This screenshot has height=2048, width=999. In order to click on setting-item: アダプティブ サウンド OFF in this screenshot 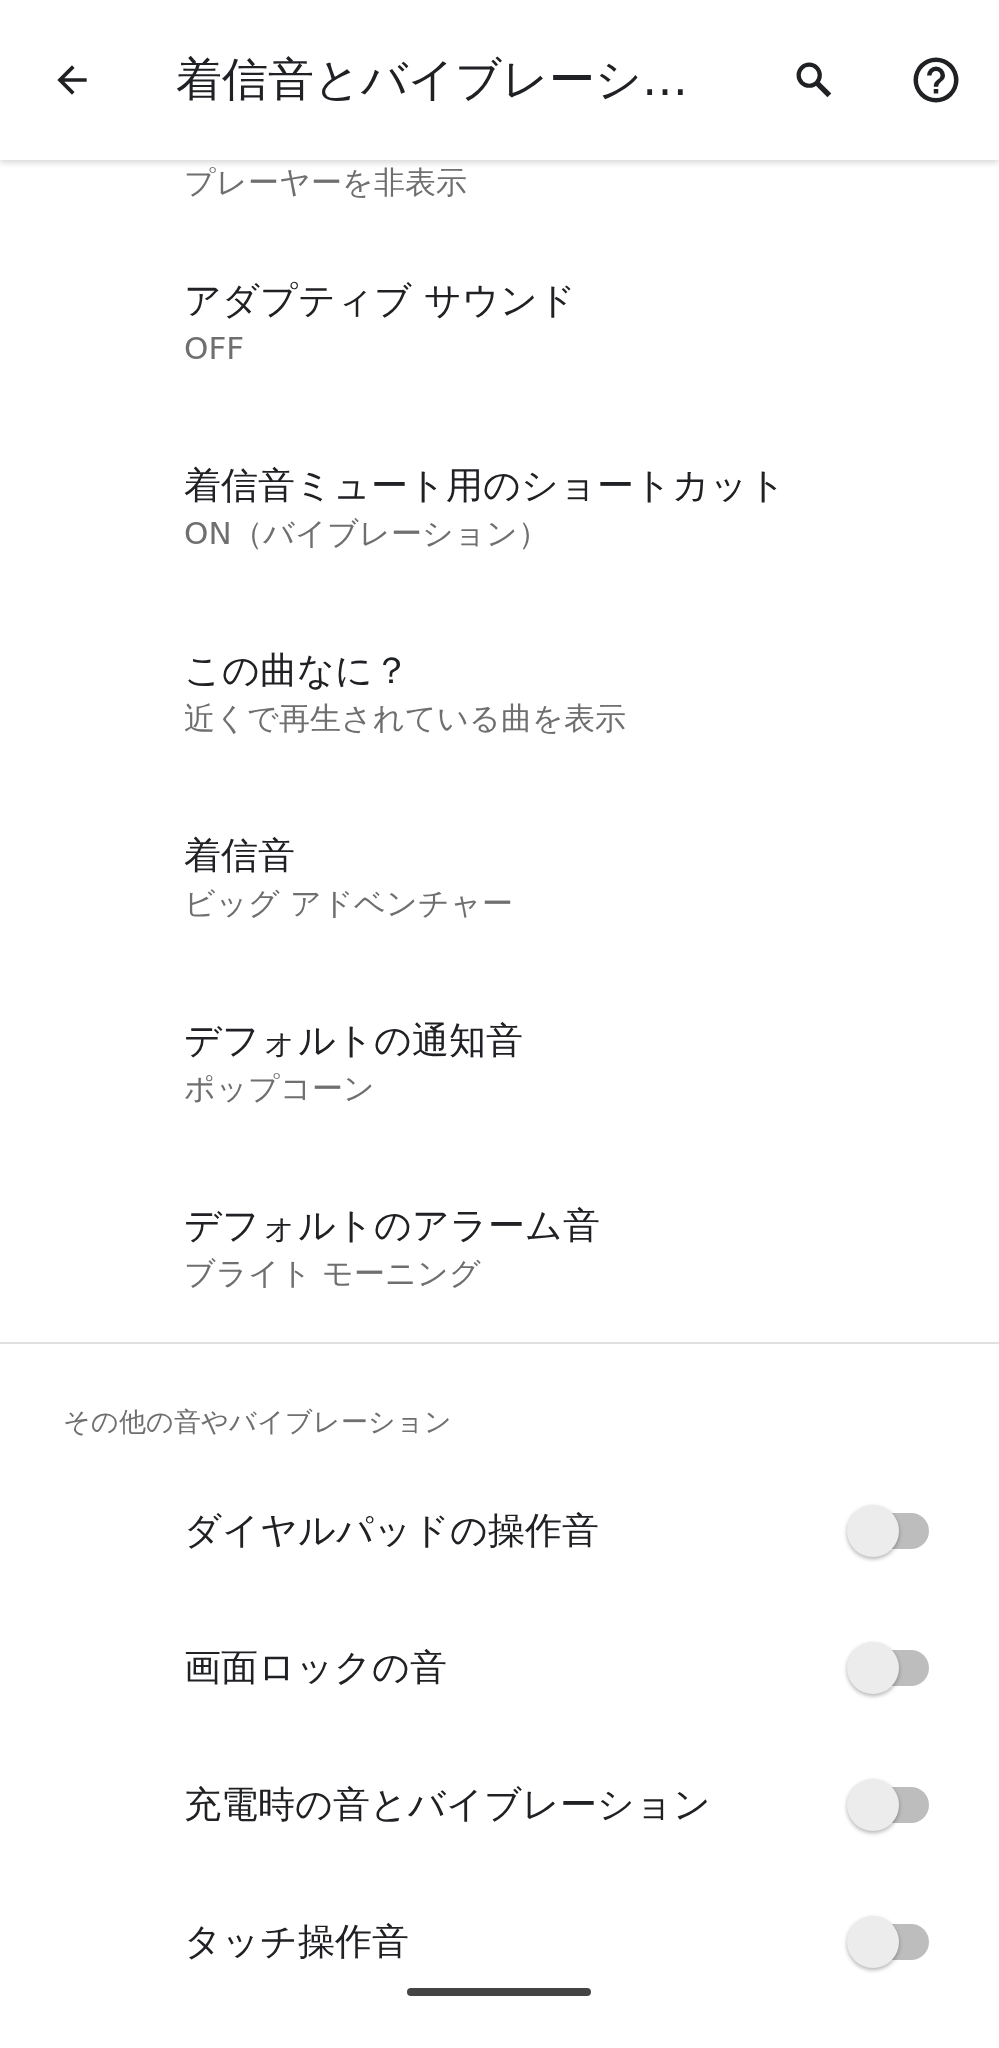, I will do `click(499, 322)`.